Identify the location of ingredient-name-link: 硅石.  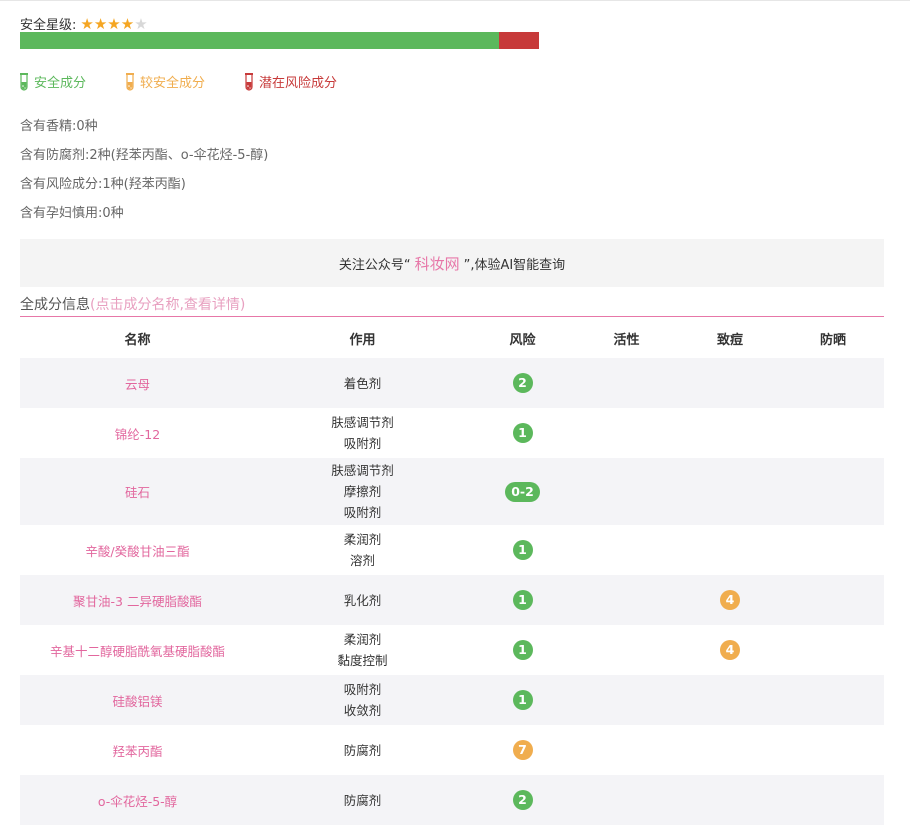
(137, 491).